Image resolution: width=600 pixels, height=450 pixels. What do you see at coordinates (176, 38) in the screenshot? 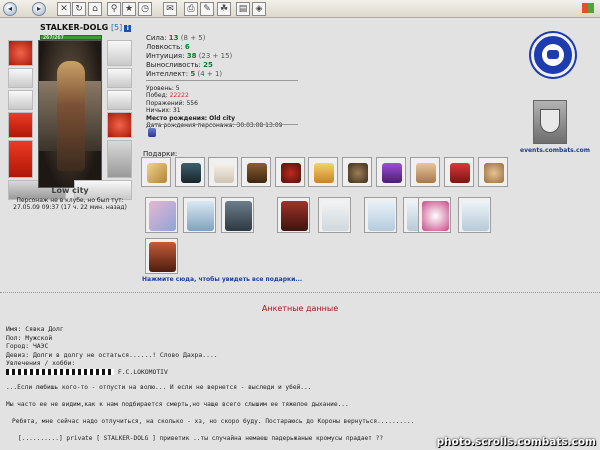
I see `stat-strength: Сила: 13 (8 + 5)` at bounding box center [176, 38].